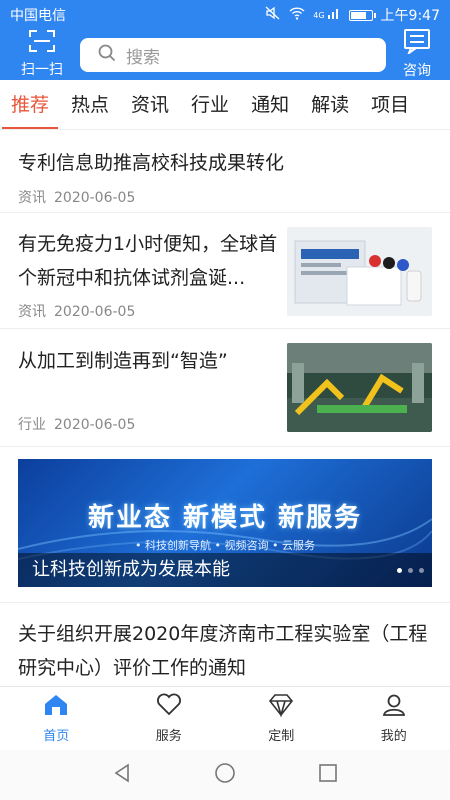 The image size is (450, 800). I want to click on nav-custom-label: 定制, so click(281, 736).